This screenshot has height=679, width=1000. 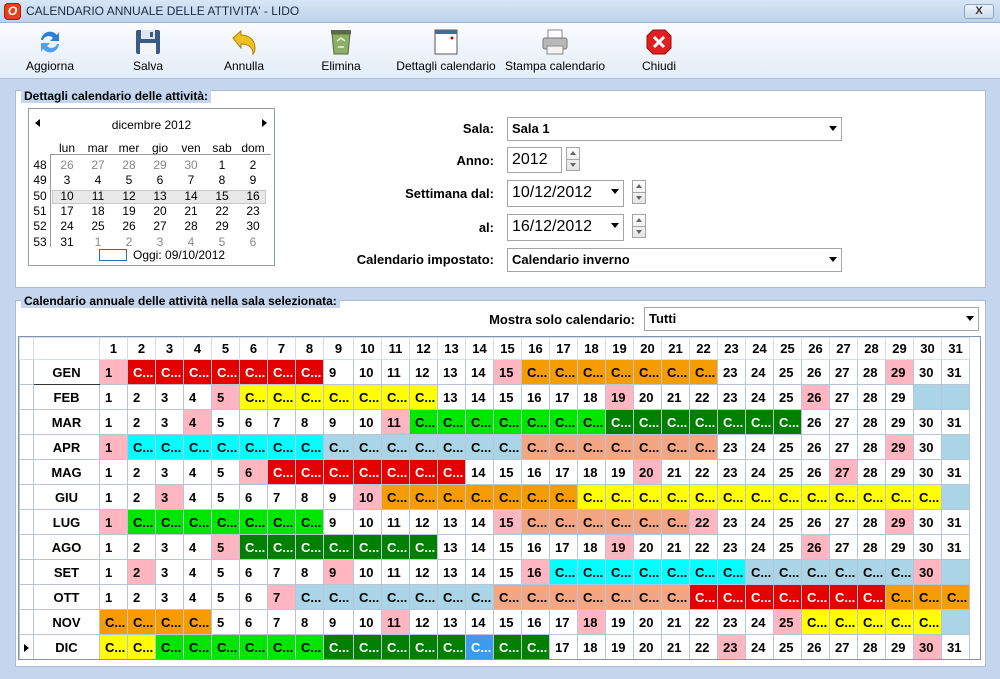 I want to click on day-cell: 3, so click(x=169, y=572).